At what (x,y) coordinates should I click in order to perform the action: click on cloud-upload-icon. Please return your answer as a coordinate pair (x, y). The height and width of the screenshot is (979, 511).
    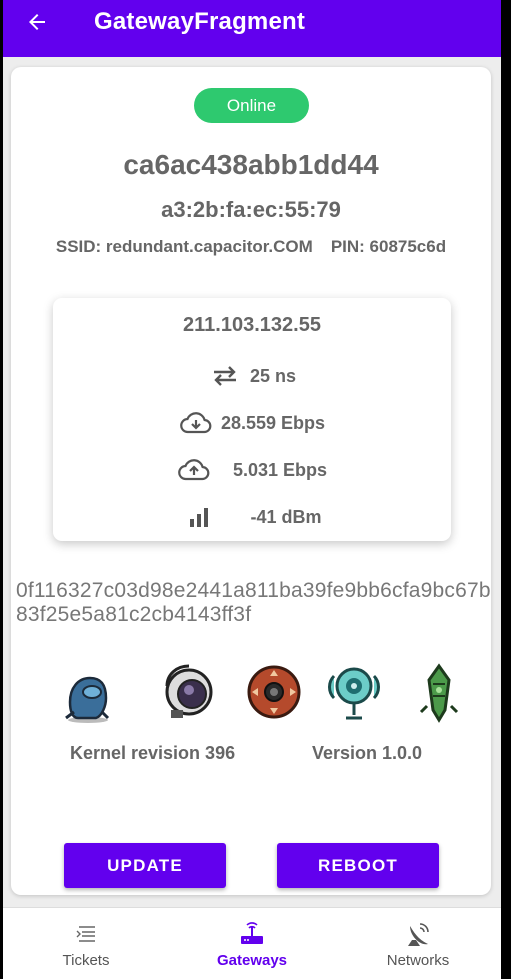
    Looking at the image, I should click on (194, 470).